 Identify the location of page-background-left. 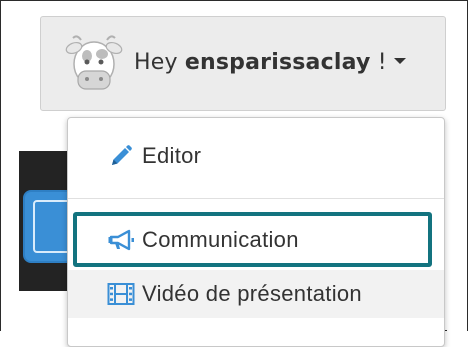
(10, 166).